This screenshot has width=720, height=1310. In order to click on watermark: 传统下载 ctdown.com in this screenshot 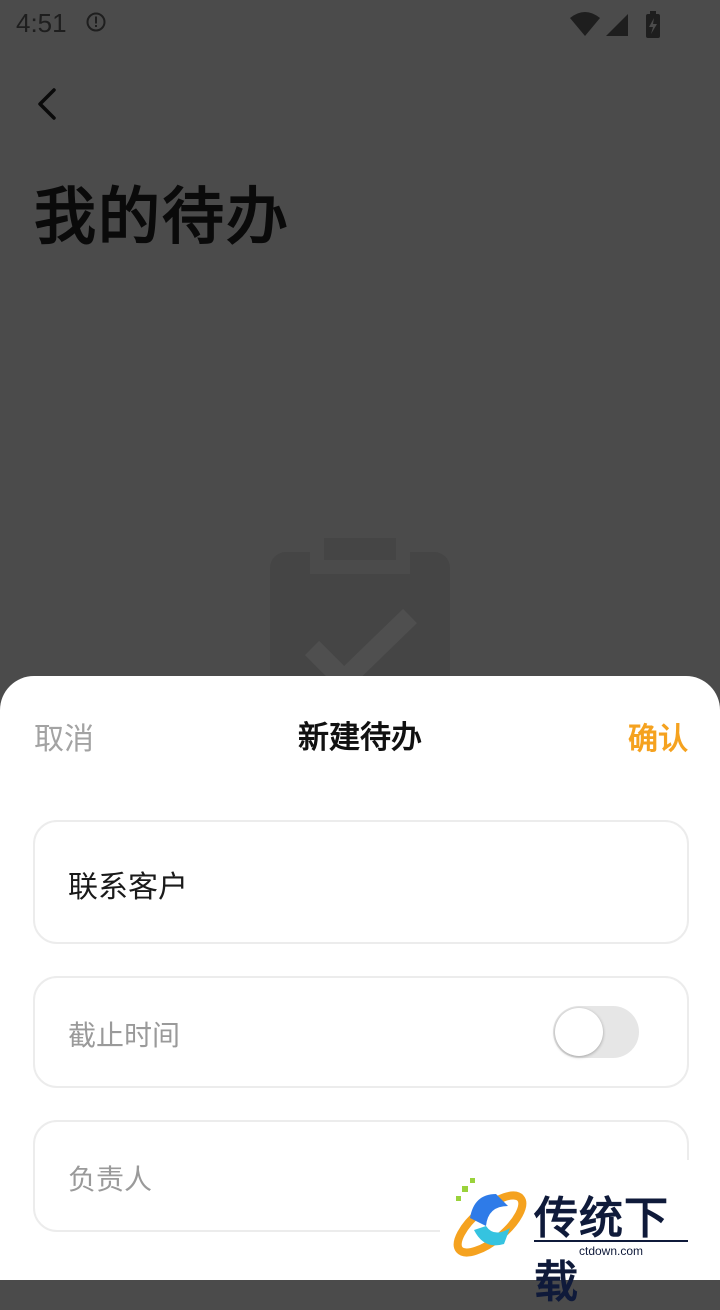, I will do `click(565, 1234)`.